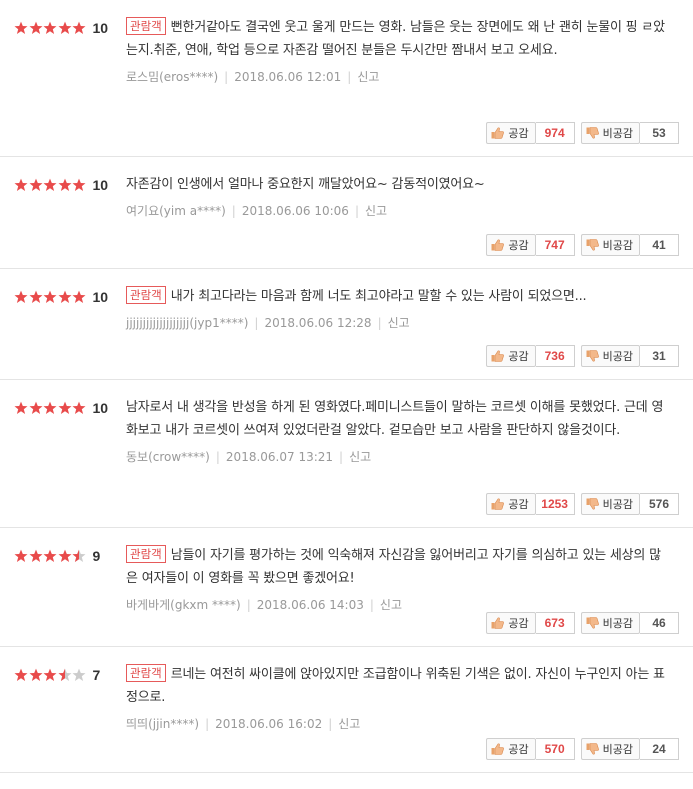 Image resolution: width=693 pixels, height=789 pixels. I want to click on rating-score: 9, so click(96, 556).